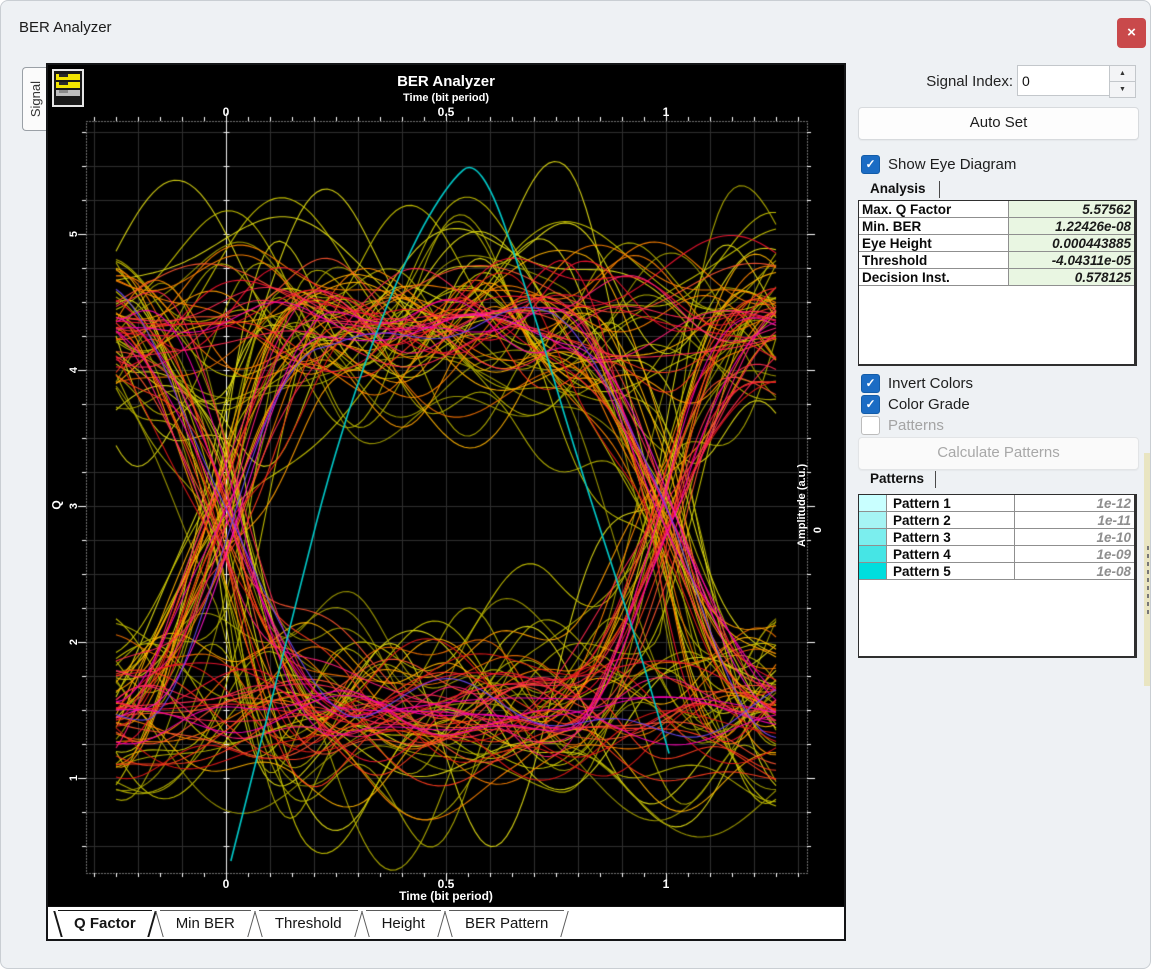 The image size is (1151, 969). Describe the element at coordinates (969, 81) in the screenshot. I see `signal-index-label: Signal Index:` at that location.